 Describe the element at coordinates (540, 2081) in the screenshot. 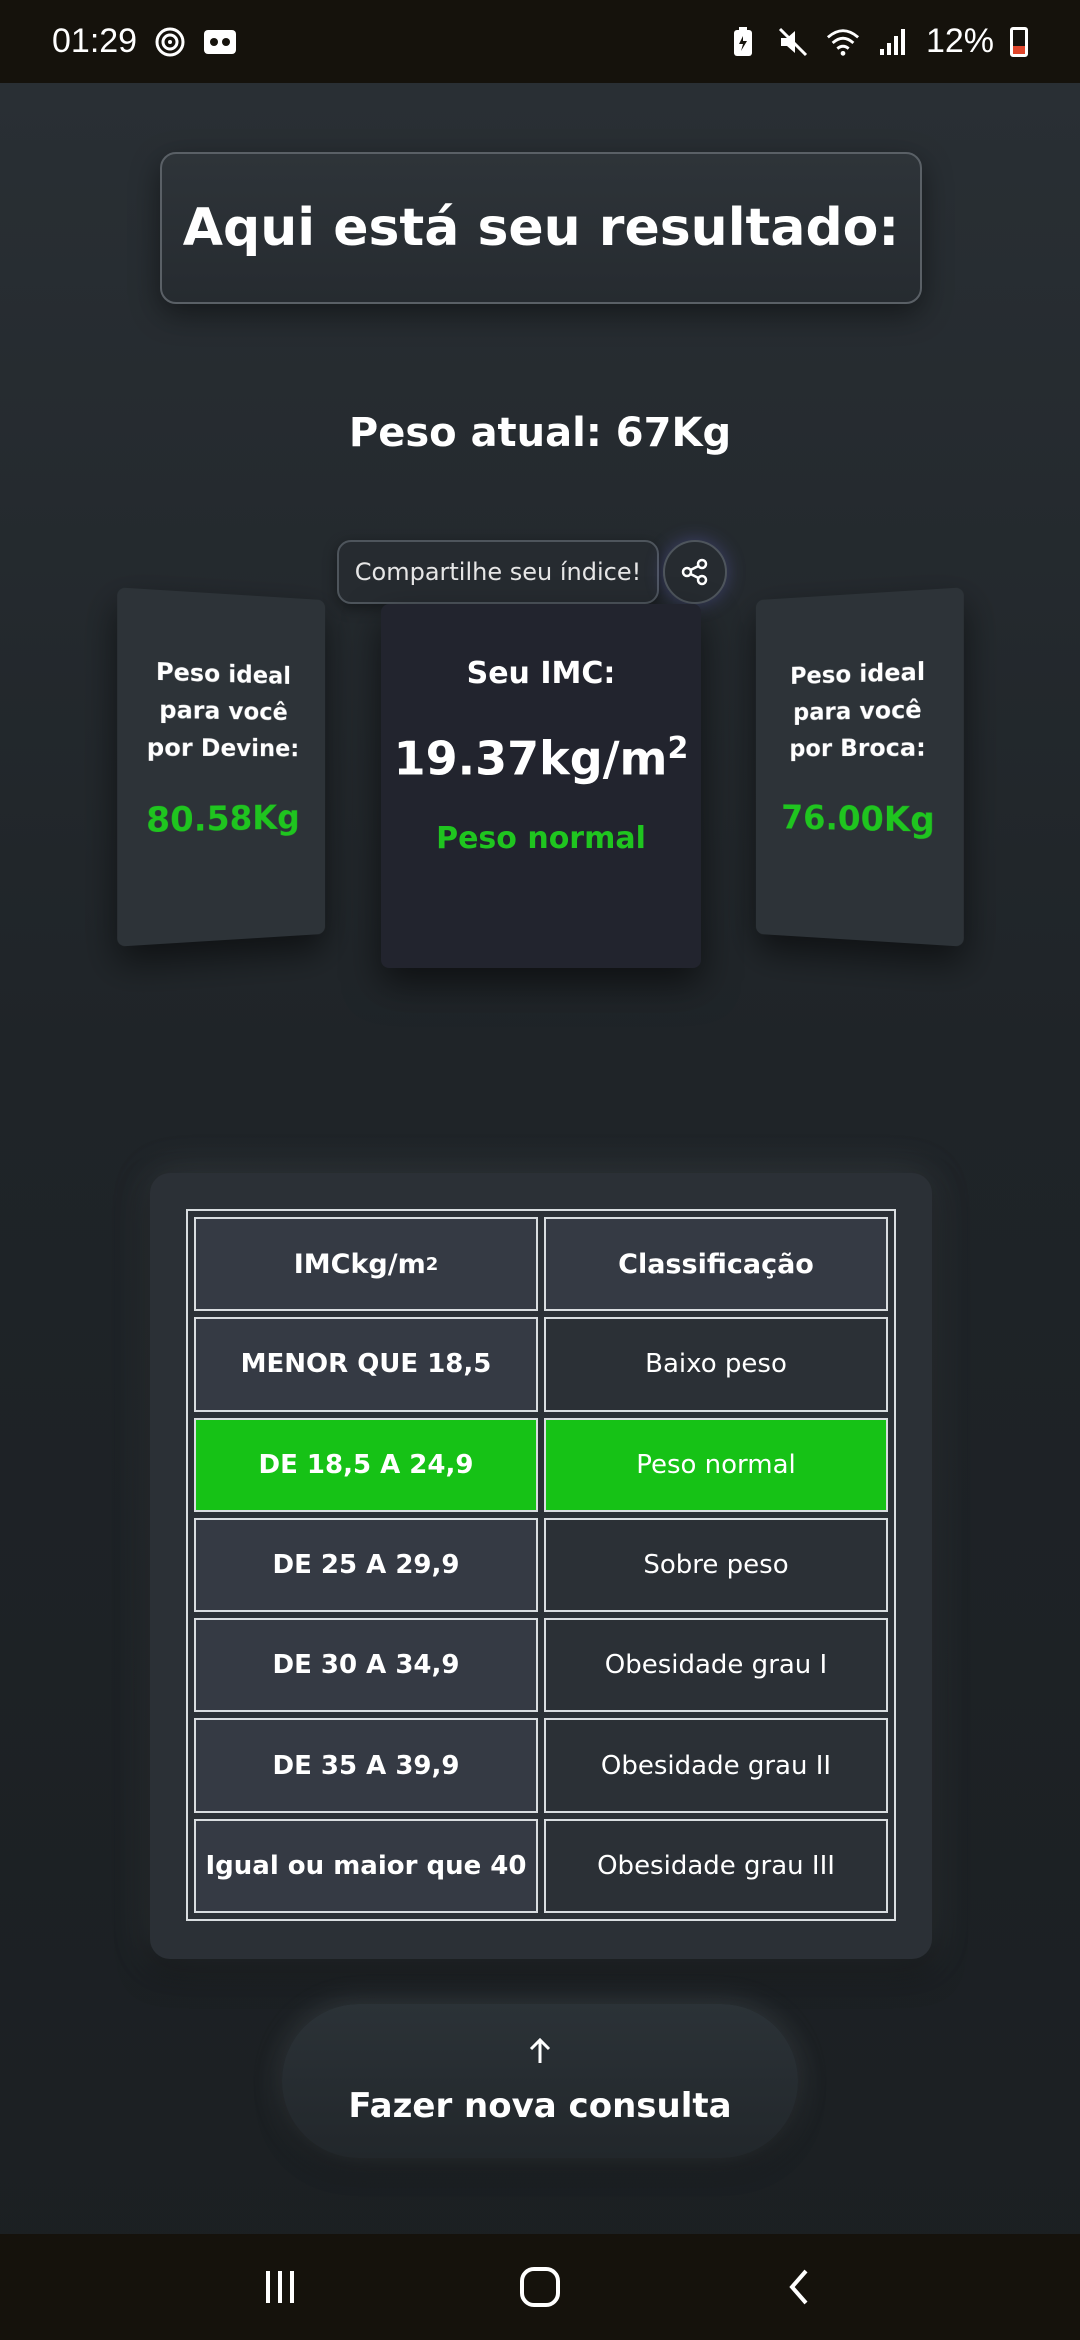

I see `new-query-button: Fazer nova consulta` at that location.